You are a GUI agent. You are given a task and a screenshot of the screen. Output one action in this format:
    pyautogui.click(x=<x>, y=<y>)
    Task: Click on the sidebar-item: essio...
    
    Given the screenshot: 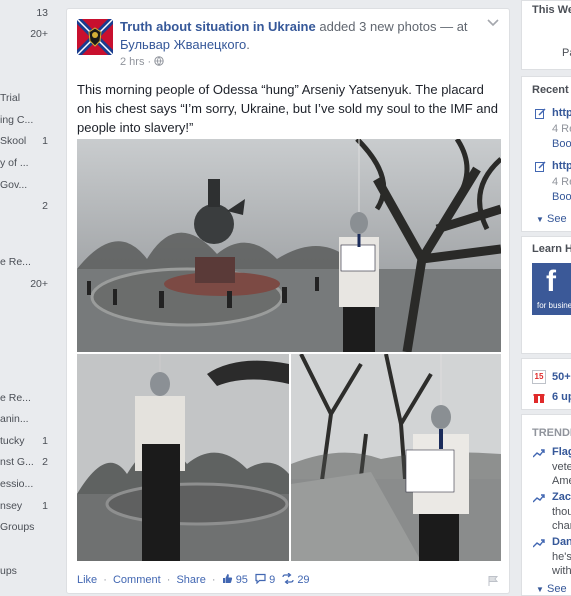 What is the action you would take?
    pyautogui.click(x=30, y=486)
    